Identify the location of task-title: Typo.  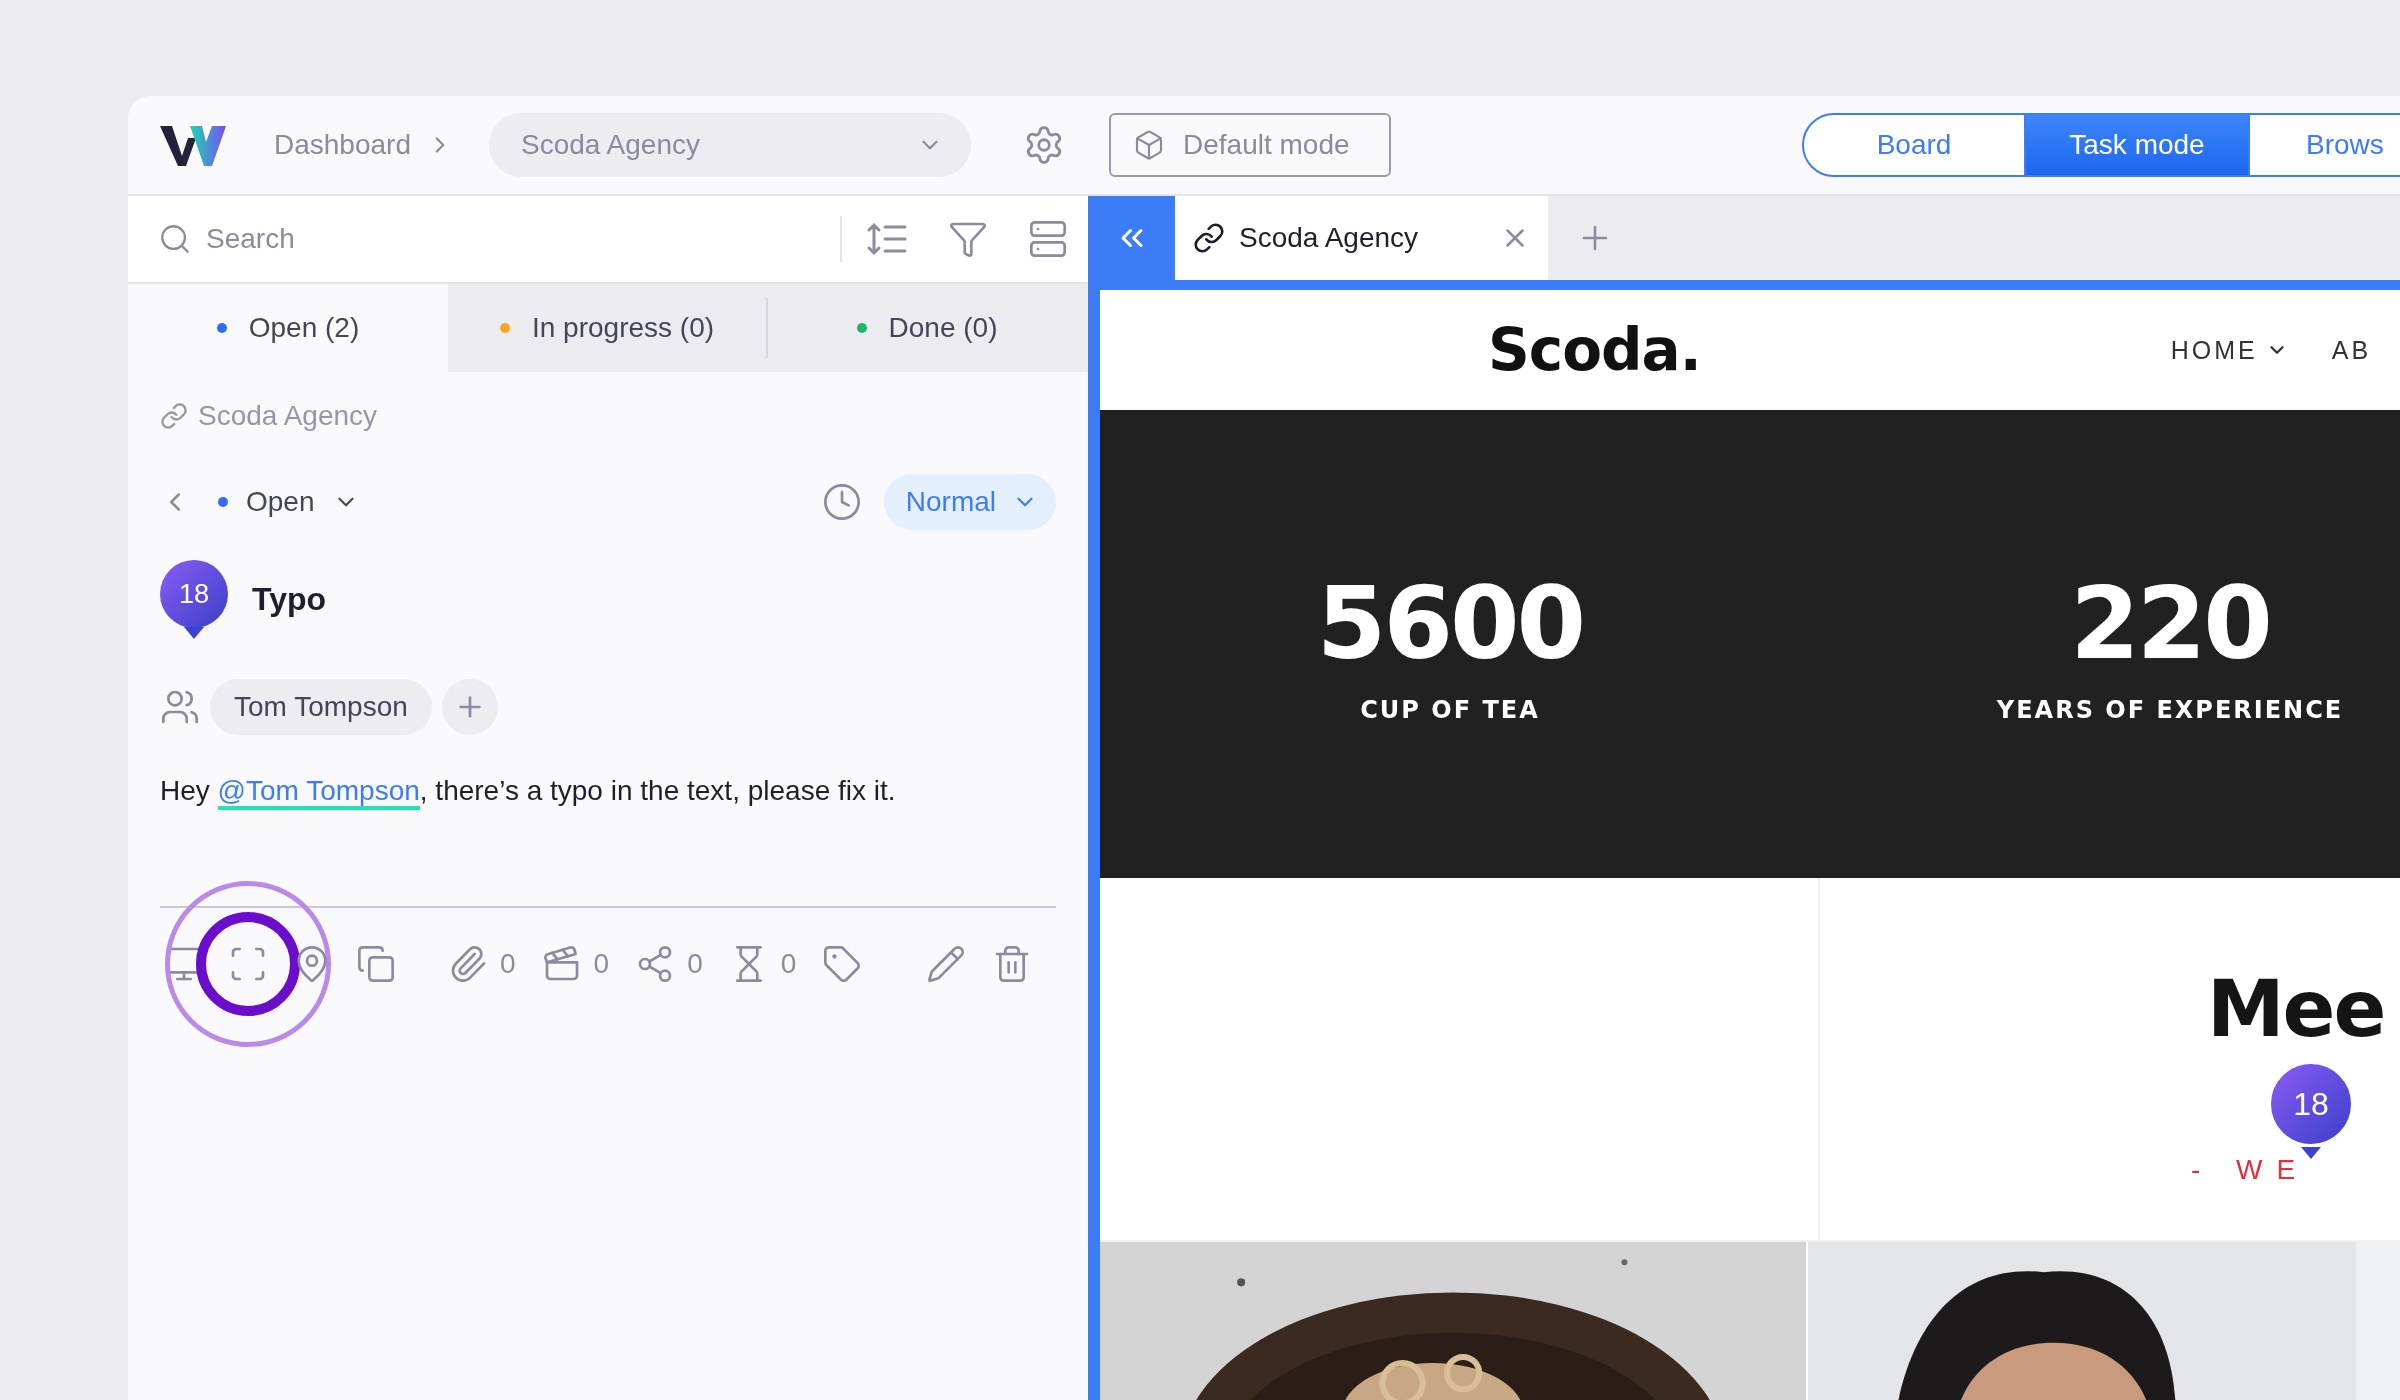
(289, 599).